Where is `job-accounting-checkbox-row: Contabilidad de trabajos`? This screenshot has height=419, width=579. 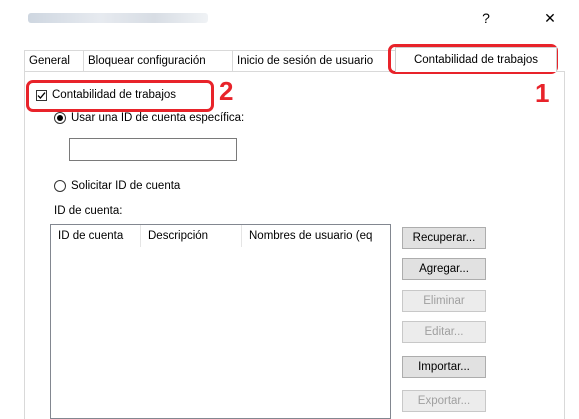
job-accounting-checkbox-row: Contabilidad de trabajos is located at coordinates (106, 95).